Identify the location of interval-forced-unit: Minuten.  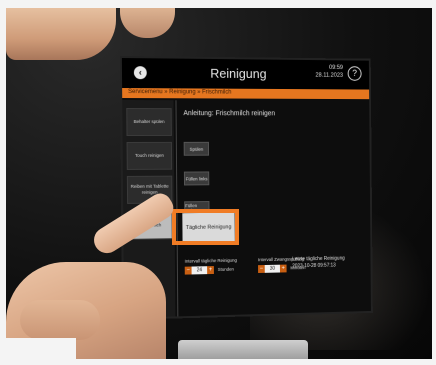
(298, 268).